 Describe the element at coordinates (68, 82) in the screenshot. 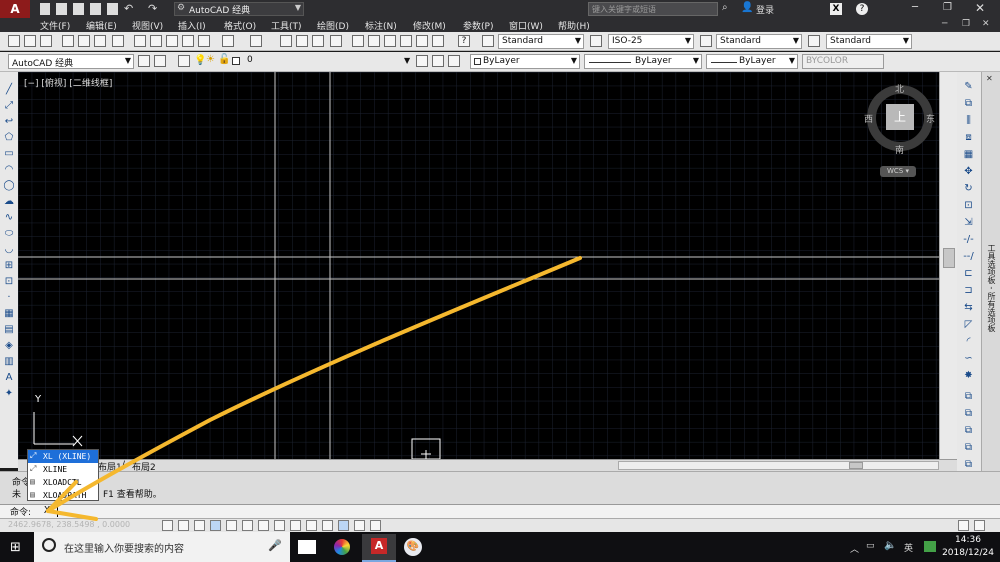

I see `viewport-label: [−] [俯视] [二维线框]` at that location.